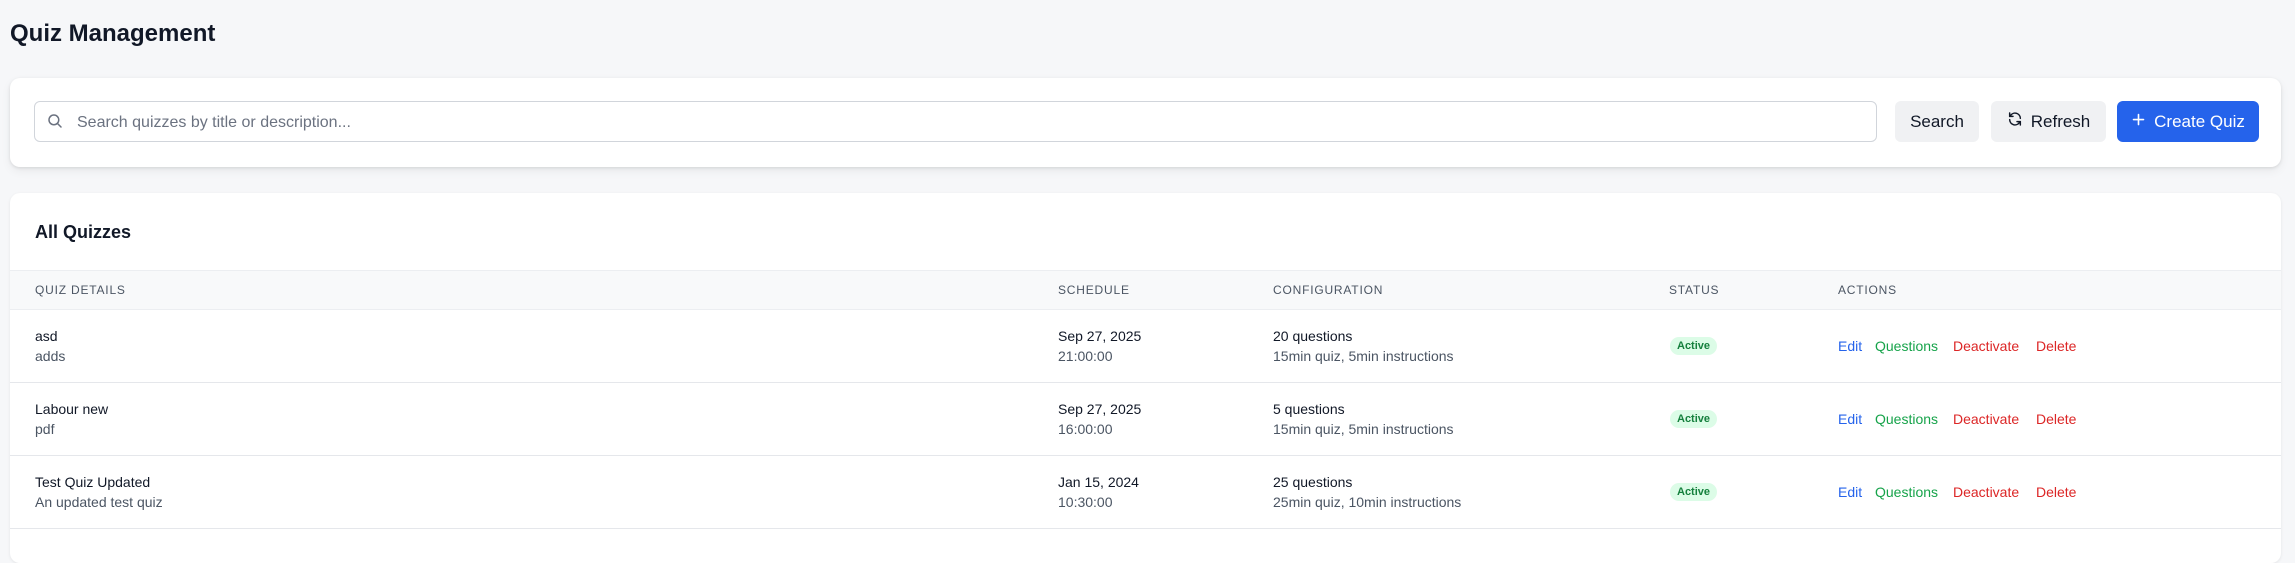  Describe the element at coordinates (1098, 482) in the screenshot. I see `schedule-date: Jan 15, 2024` at that location.